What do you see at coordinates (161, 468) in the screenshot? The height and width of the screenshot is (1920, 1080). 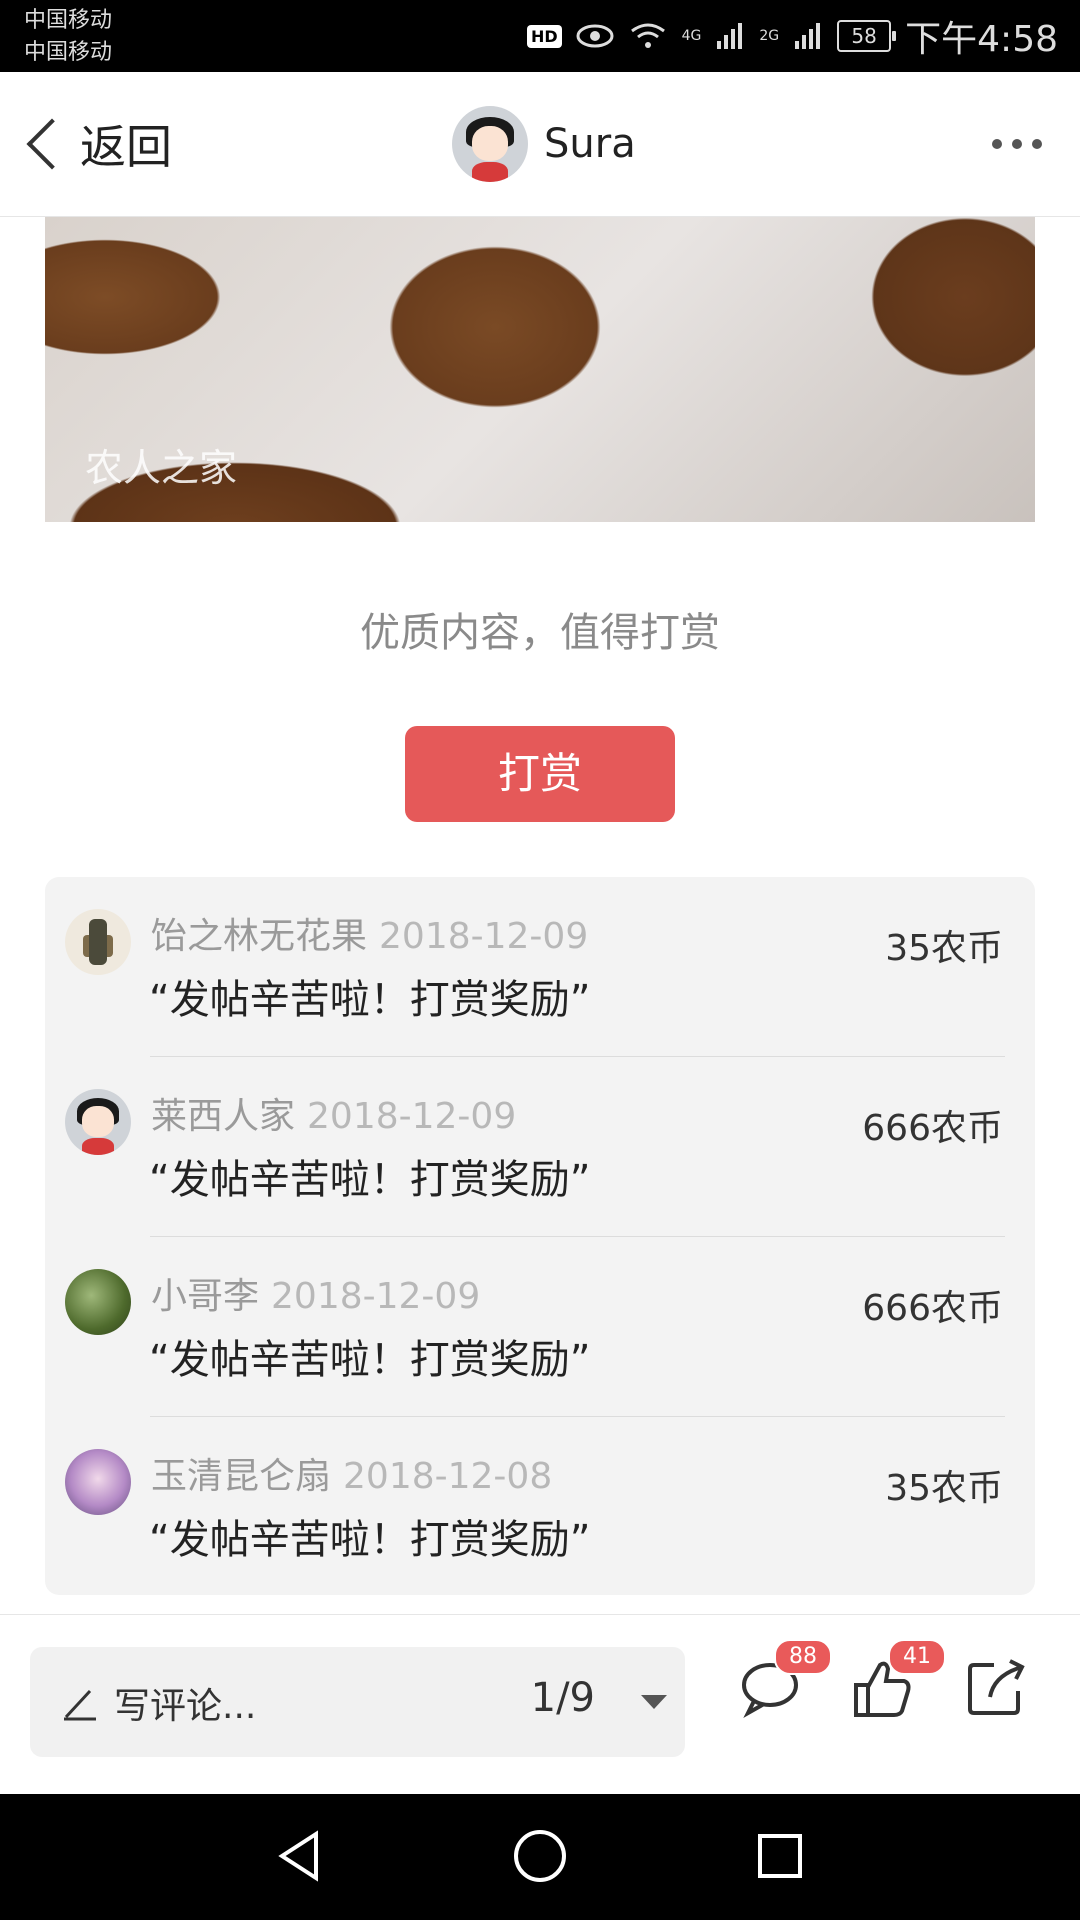 I see `image-watermark: 农人之家` at bounding box center [161, 468].